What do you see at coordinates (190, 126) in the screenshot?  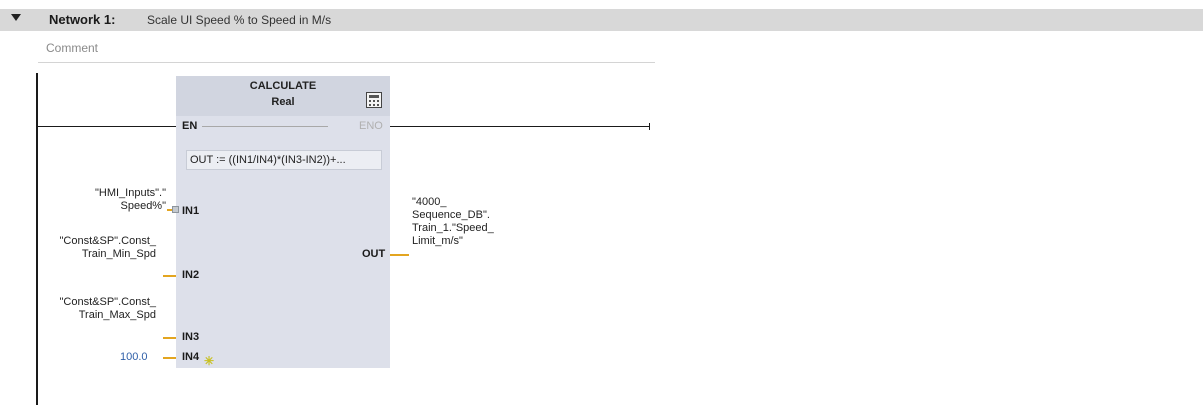 I see `pin-en: EN` at bounding box center [190, 126].